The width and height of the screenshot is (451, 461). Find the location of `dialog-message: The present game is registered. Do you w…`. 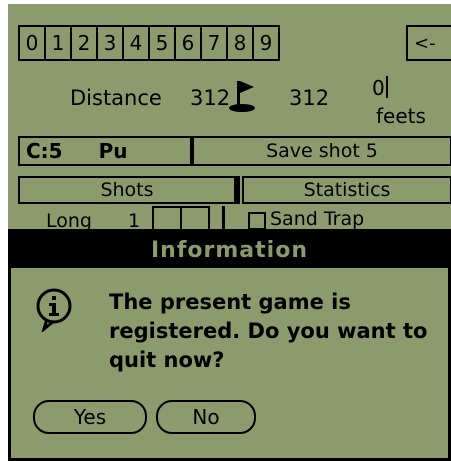

dialog-message: The present game is registered. Do you w… is located at coordinates (268, 331).